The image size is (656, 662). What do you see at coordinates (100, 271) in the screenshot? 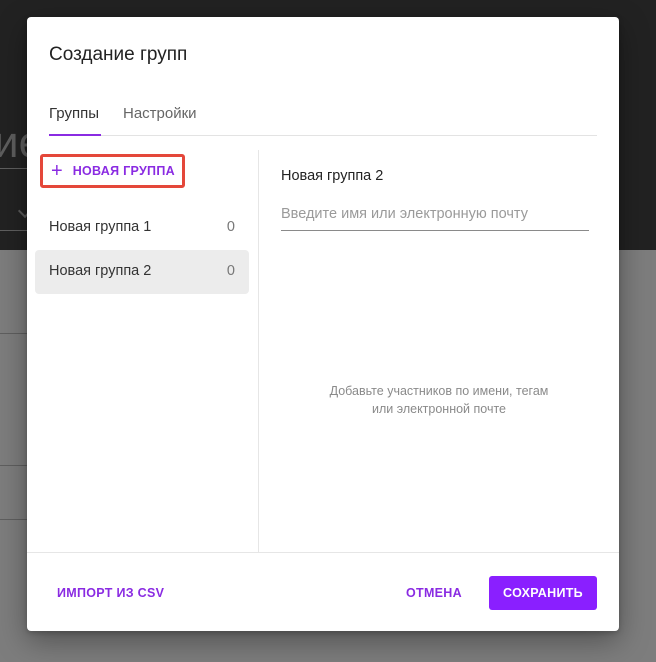
I see `group-name: Новая группа 2` at bounding box center [100, 271].